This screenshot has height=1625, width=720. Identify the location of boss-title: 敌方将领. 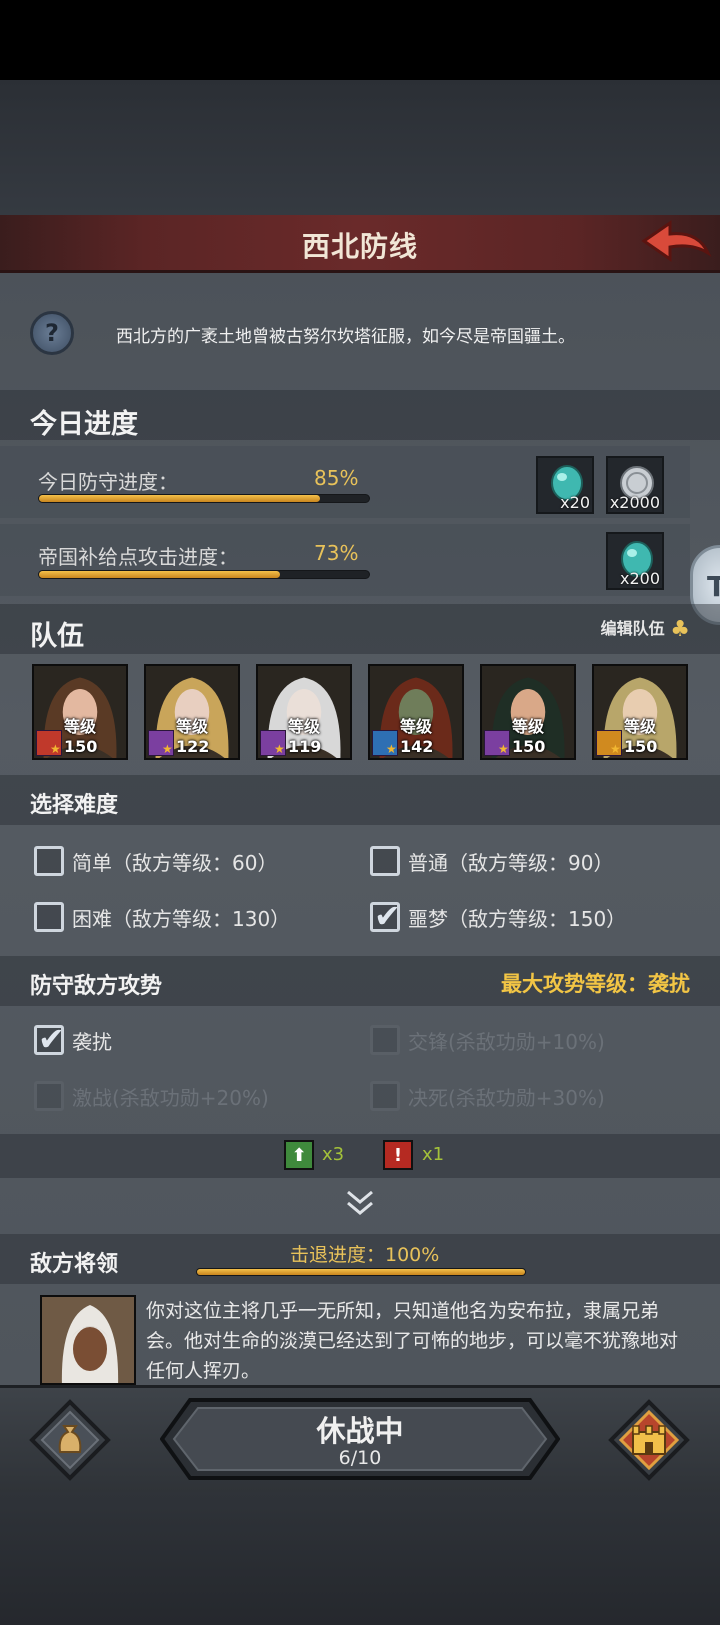
(74, 1264).